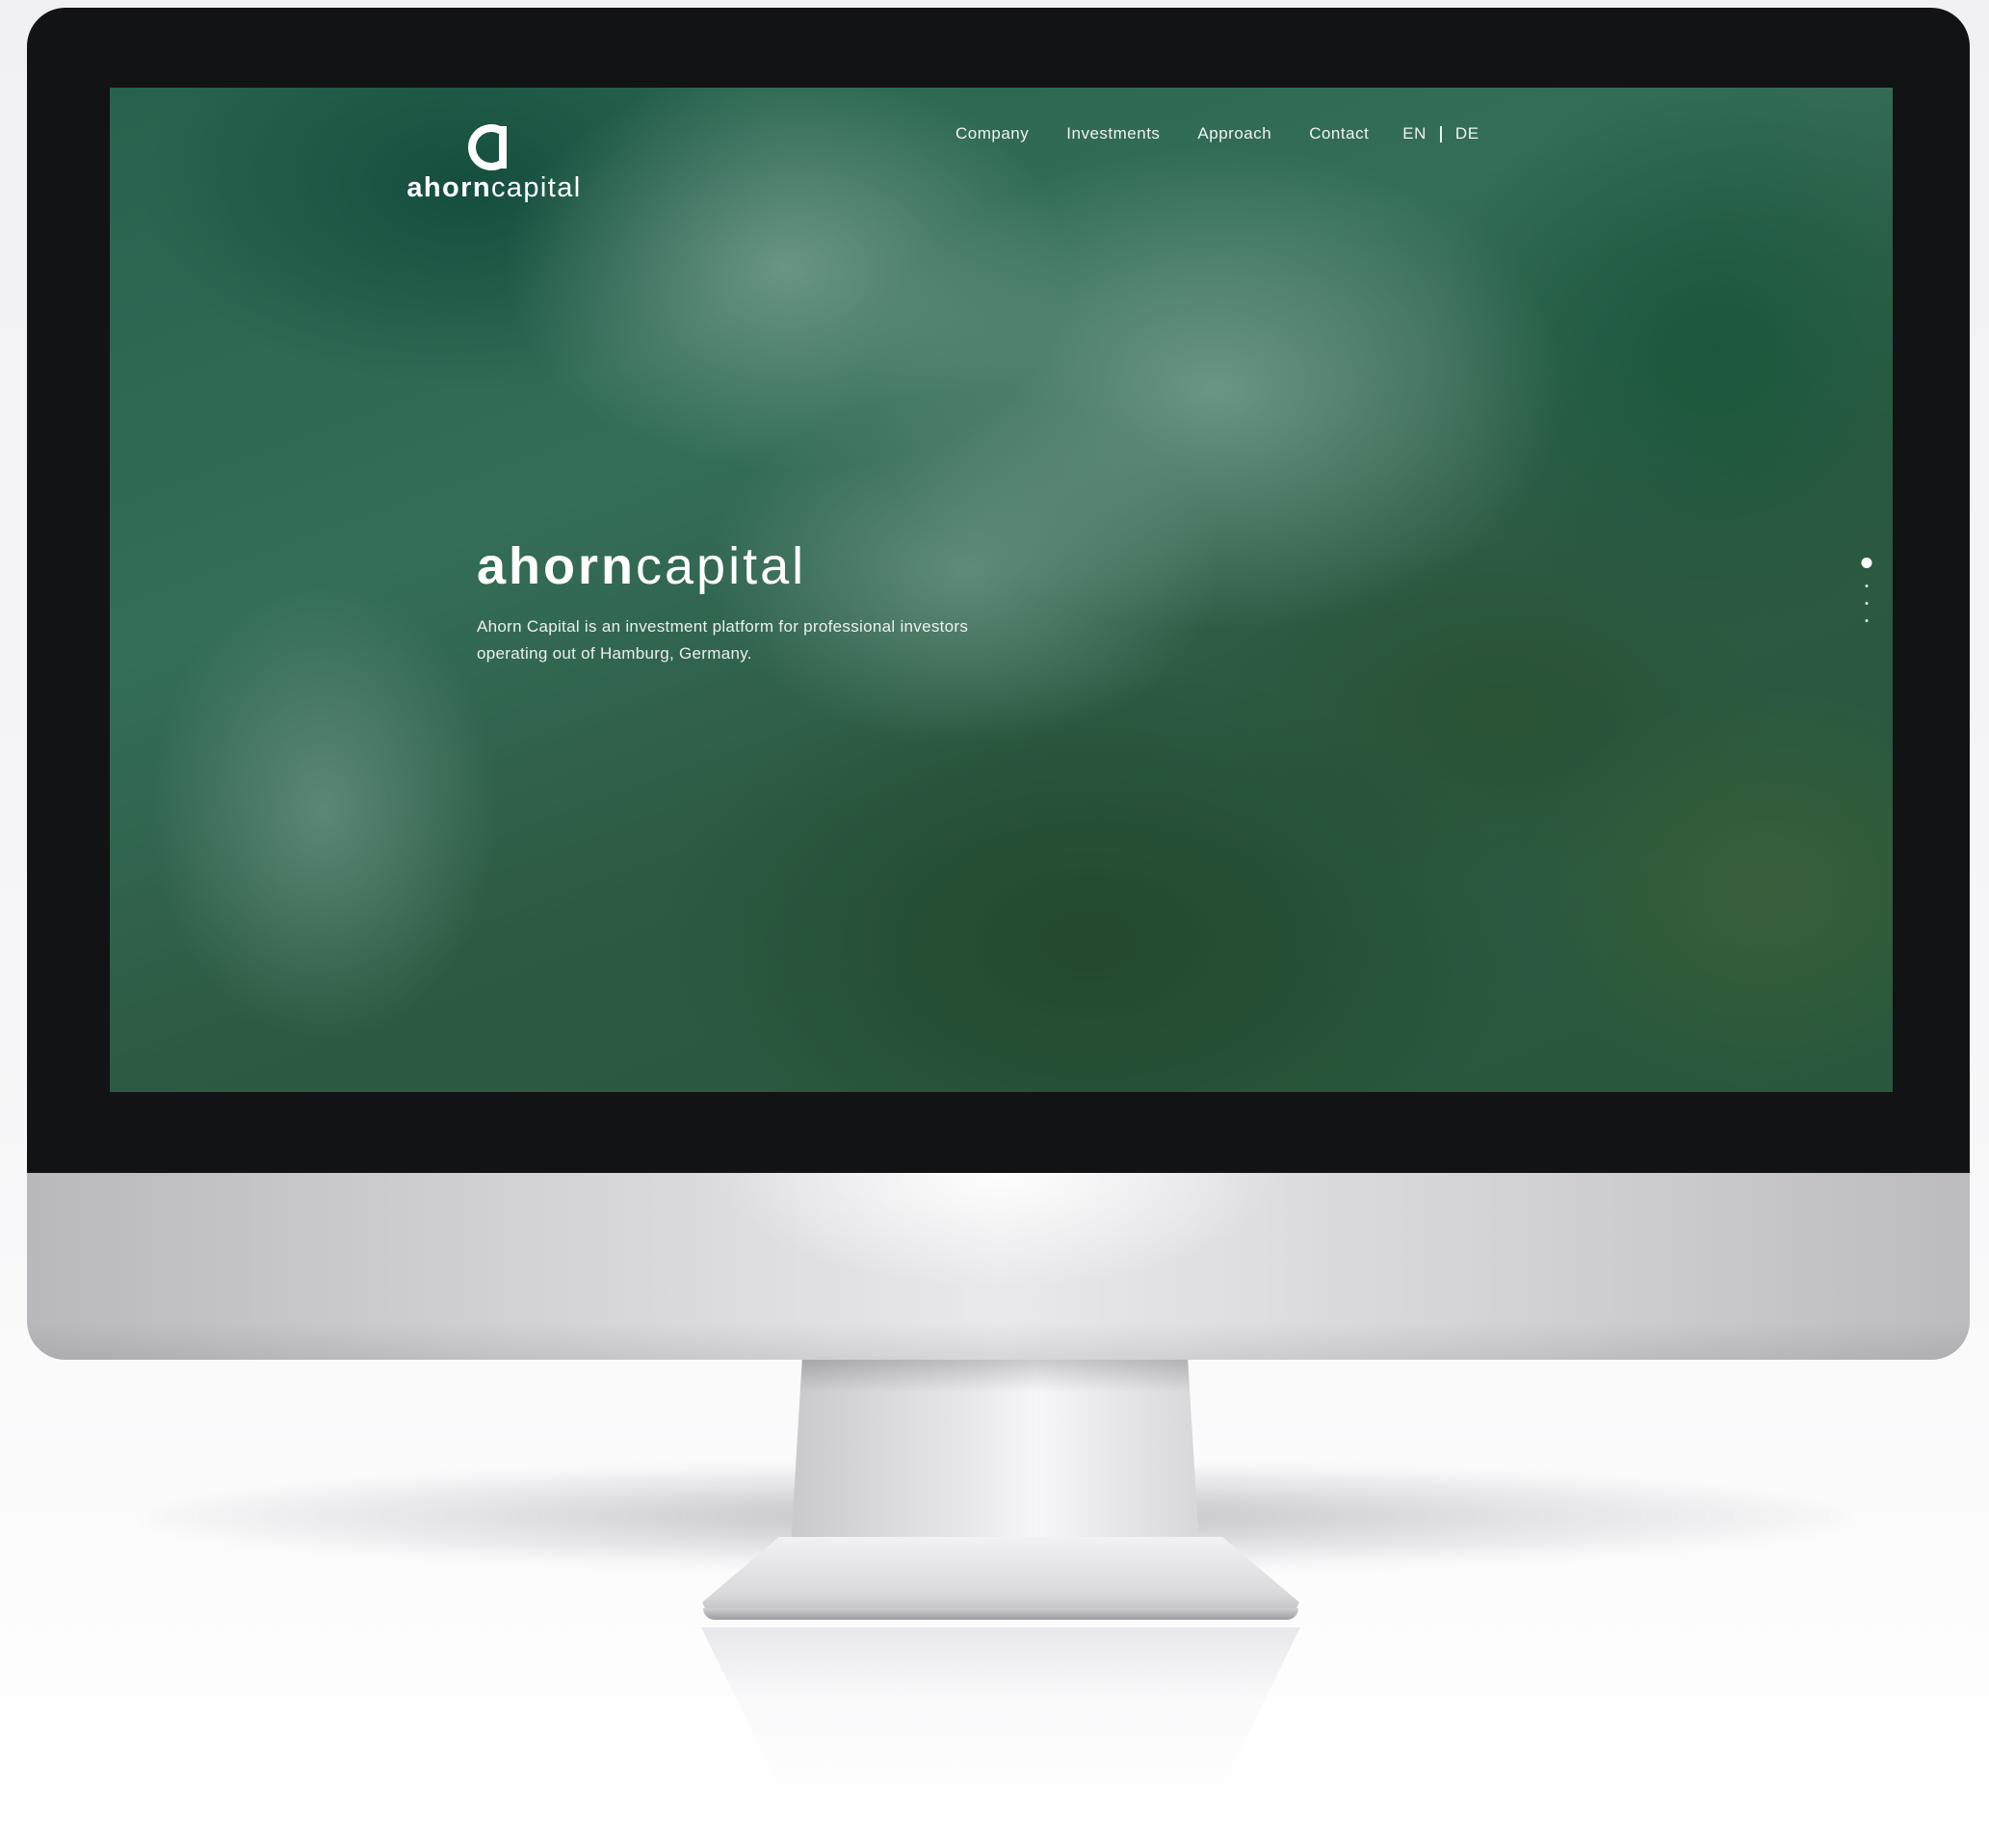  I want to click on hero-title-ahorn: ahorn, so click(557, 566).